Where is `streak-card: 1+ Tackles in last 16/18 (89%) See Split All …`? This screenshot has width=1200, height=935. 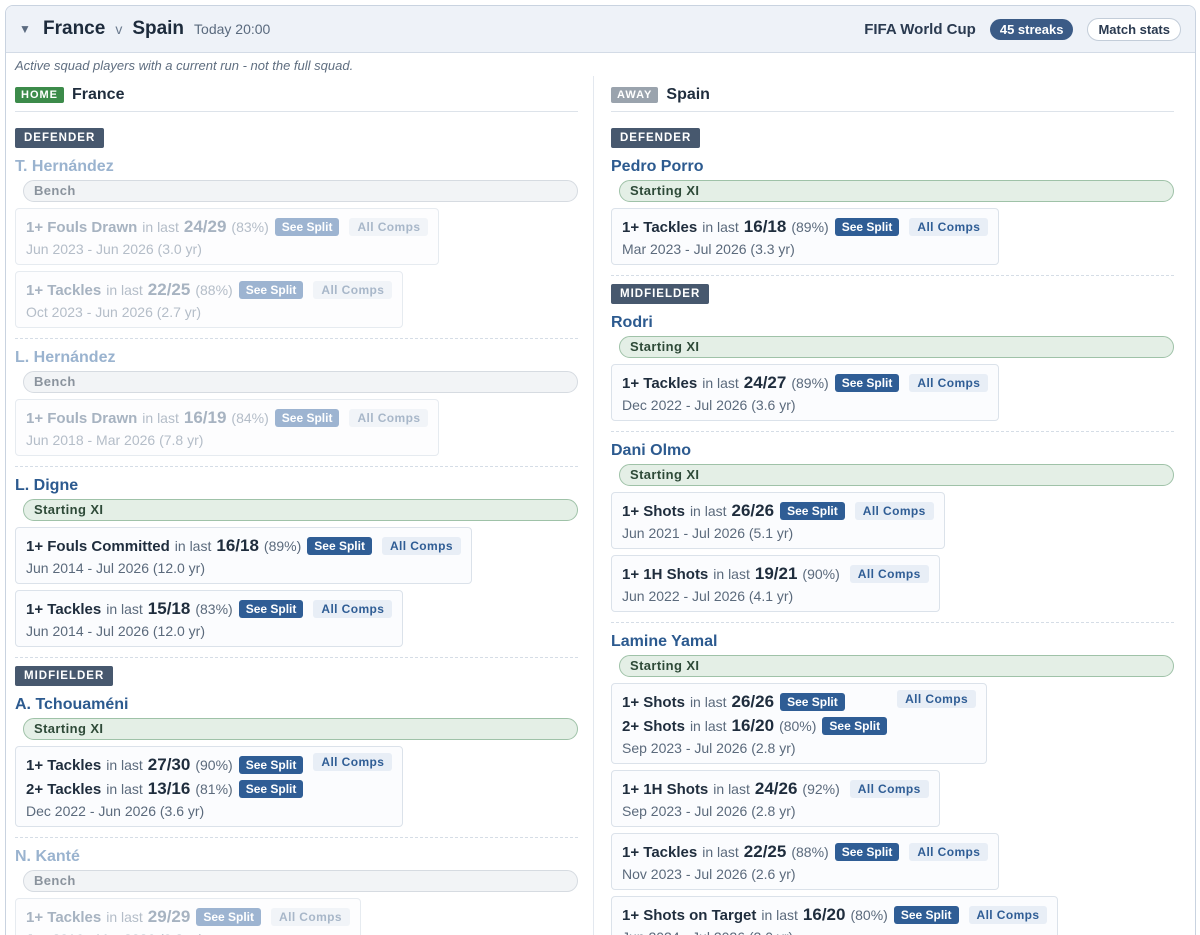
streak-card: 1+ Tackles in last 16/18 (89%) See Split All … is located at coordinates (805, 236).